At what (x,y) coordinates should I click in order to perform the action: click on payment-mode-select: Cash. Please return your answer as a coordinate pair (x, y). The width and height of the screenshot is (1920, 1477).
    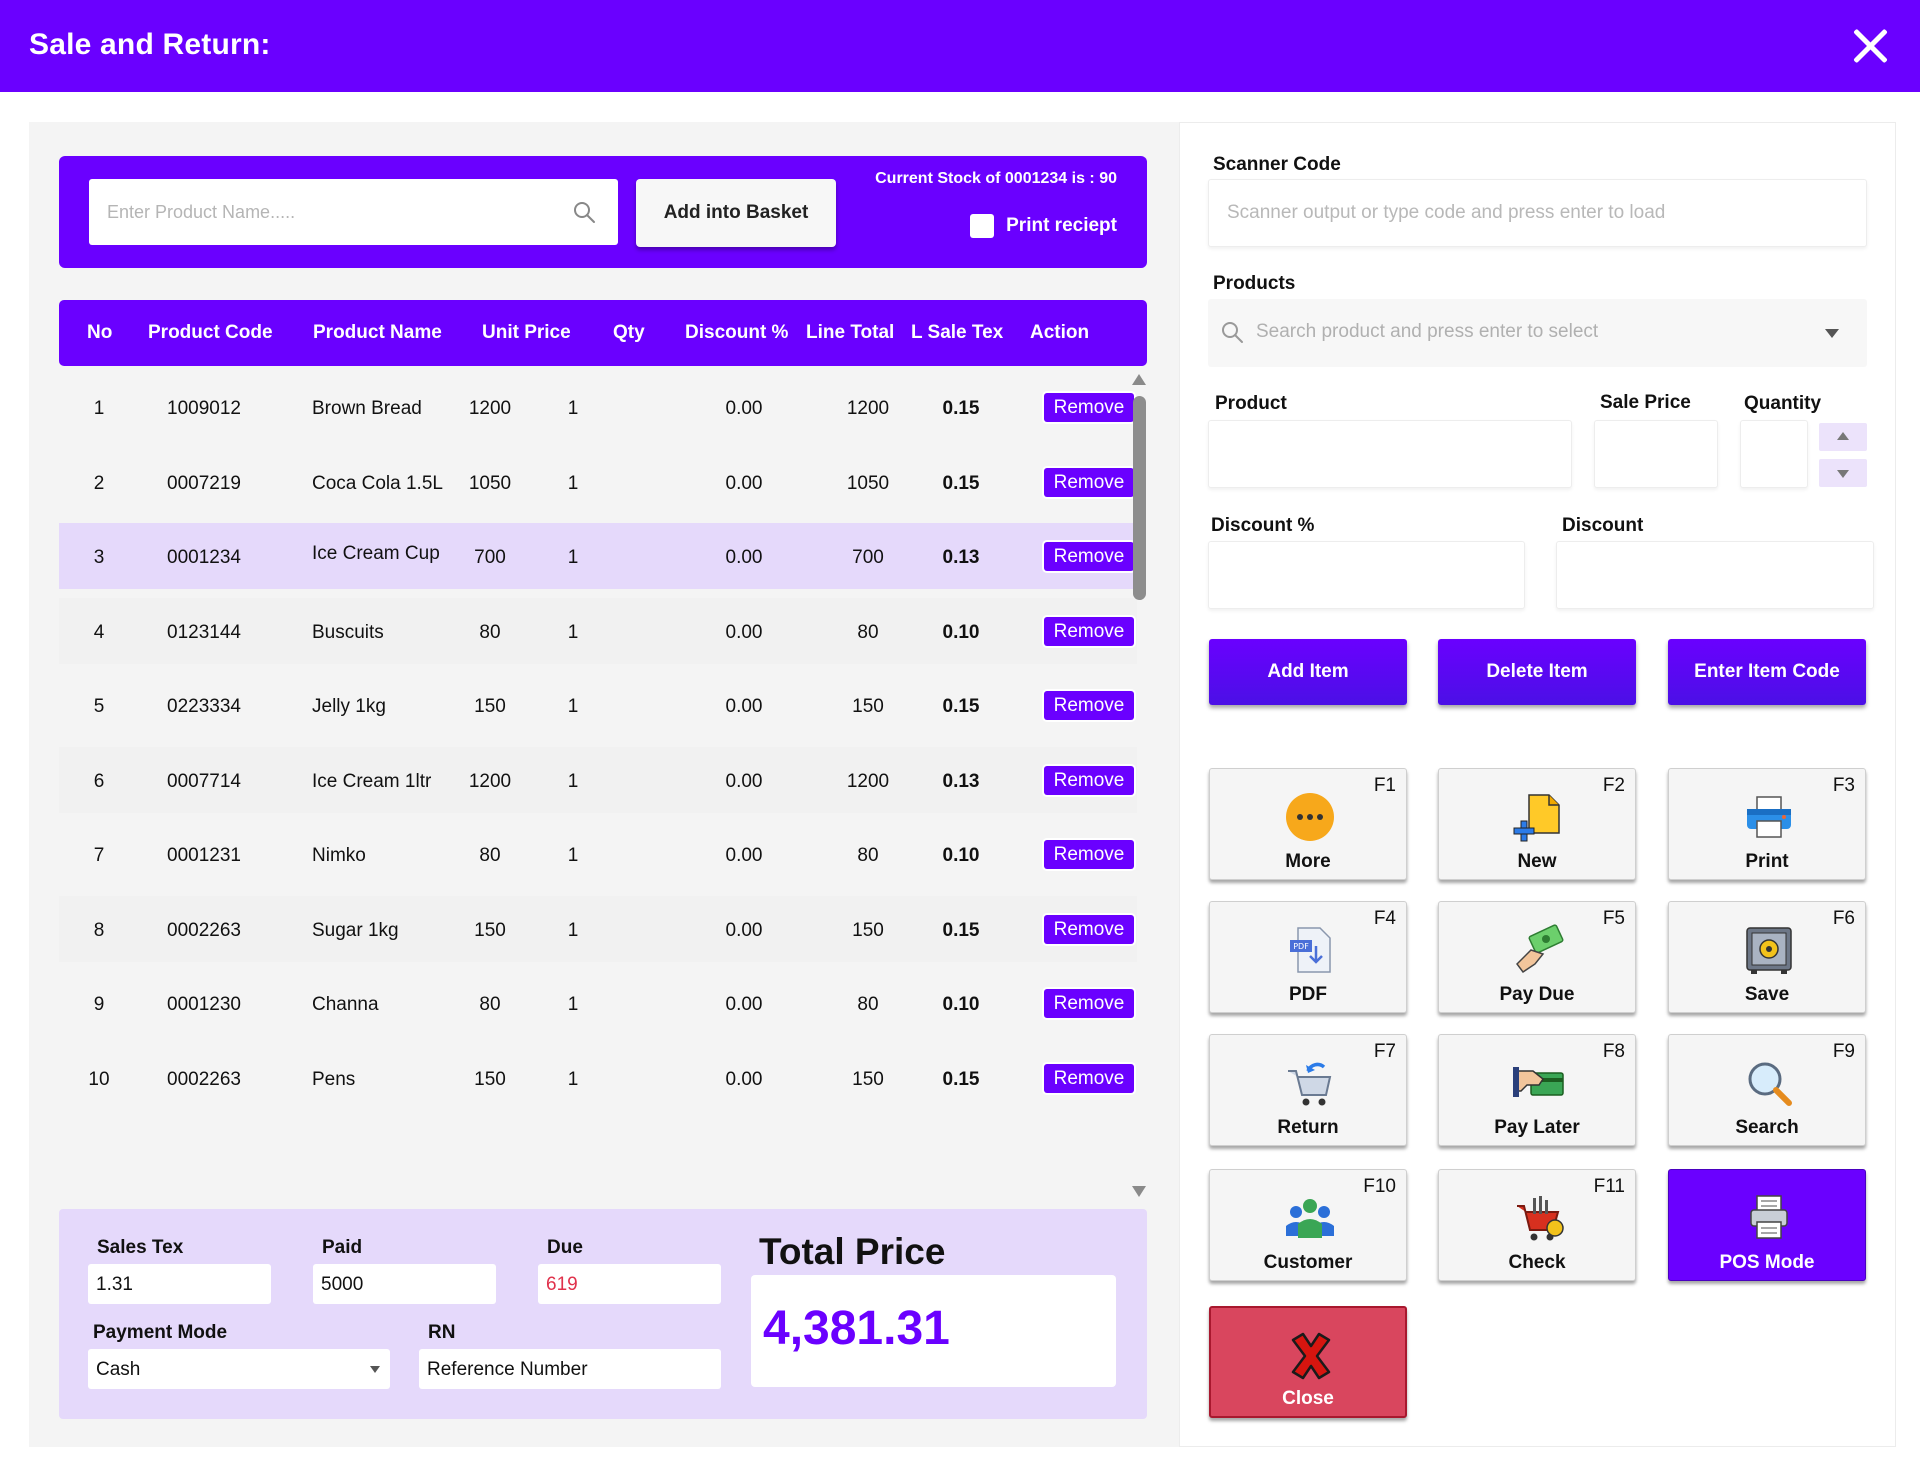
    Looking at the image, I should click on (239, 1369).